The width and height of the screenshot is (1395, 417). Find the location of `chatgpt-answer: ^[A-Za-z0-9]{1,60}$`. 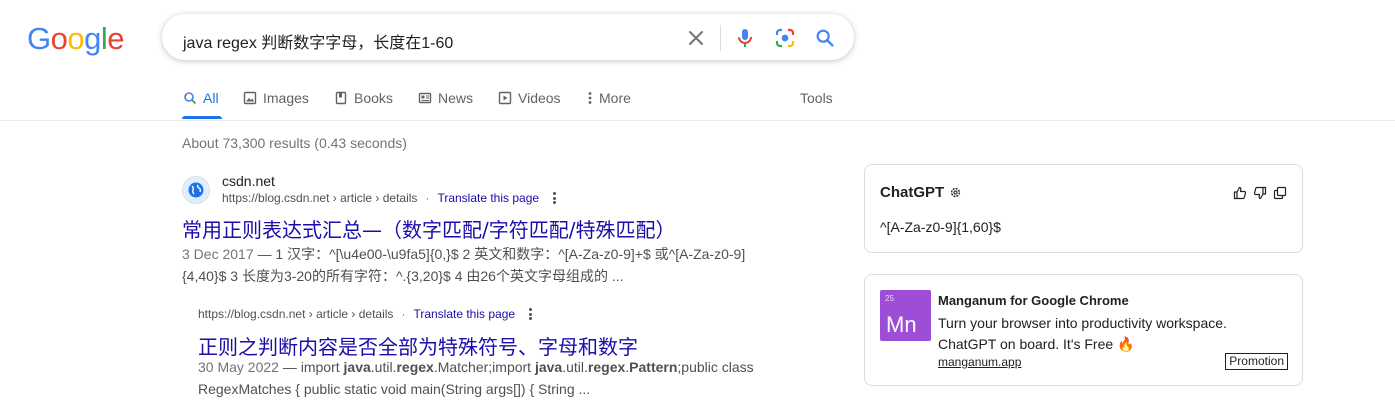

chatgpt-answer: ^[A-Za-z0-9]{1,60}$ is located at coordinates (940, 227).